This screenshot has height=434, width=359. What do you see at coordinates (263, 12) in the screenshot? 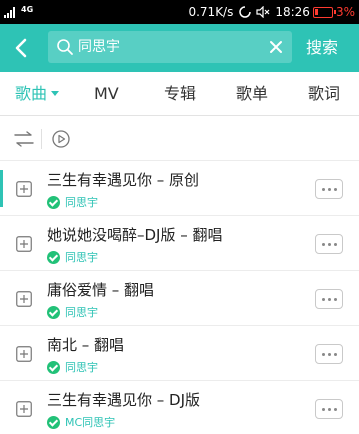
I see `mute-icon` at bounding box center [263, 12].